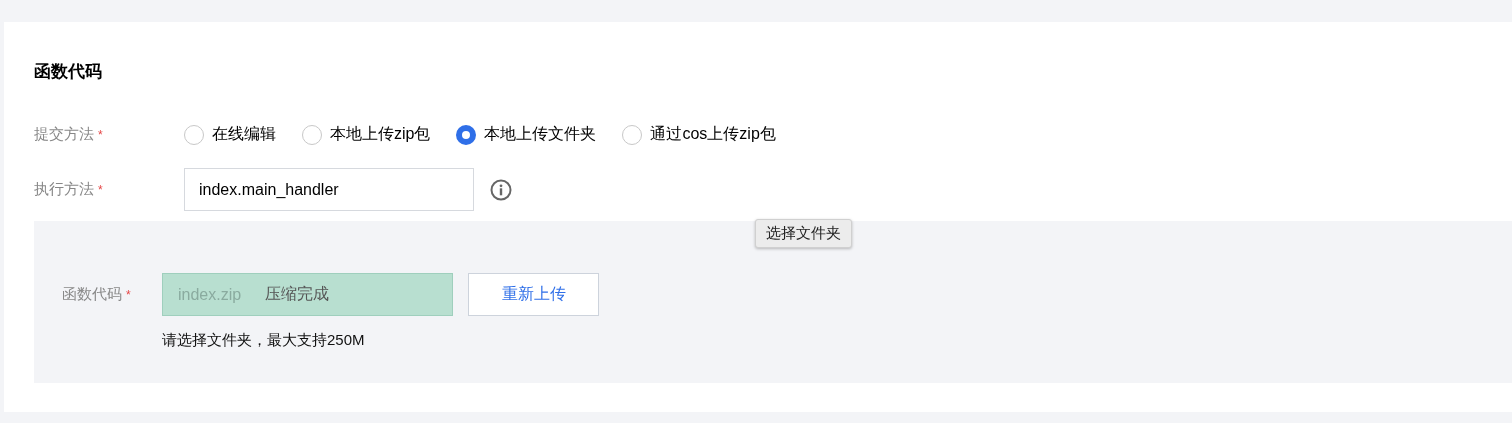  What do you see at coordinates (230, 134) in the screenshot?
I see `radio-option: 在线编辑` at bounding box center [230, 134].